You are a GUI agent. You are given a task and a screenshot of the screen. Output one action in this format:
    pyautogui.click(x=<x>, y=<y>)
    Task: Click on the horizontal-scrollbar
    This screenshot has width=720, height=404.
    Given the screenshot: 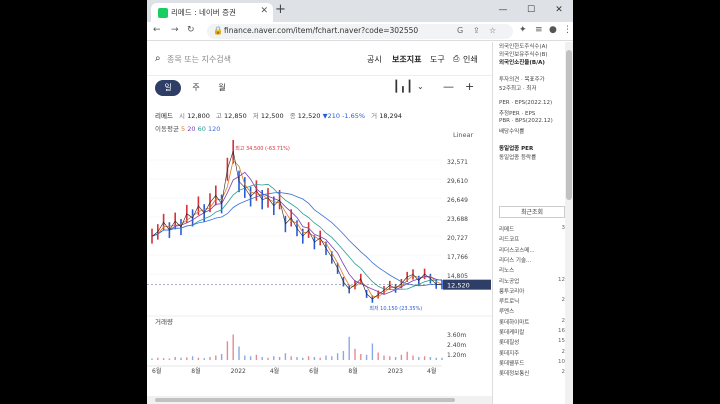 What is the action you would take?
    pyautogui.click(x=319, y=400)
    